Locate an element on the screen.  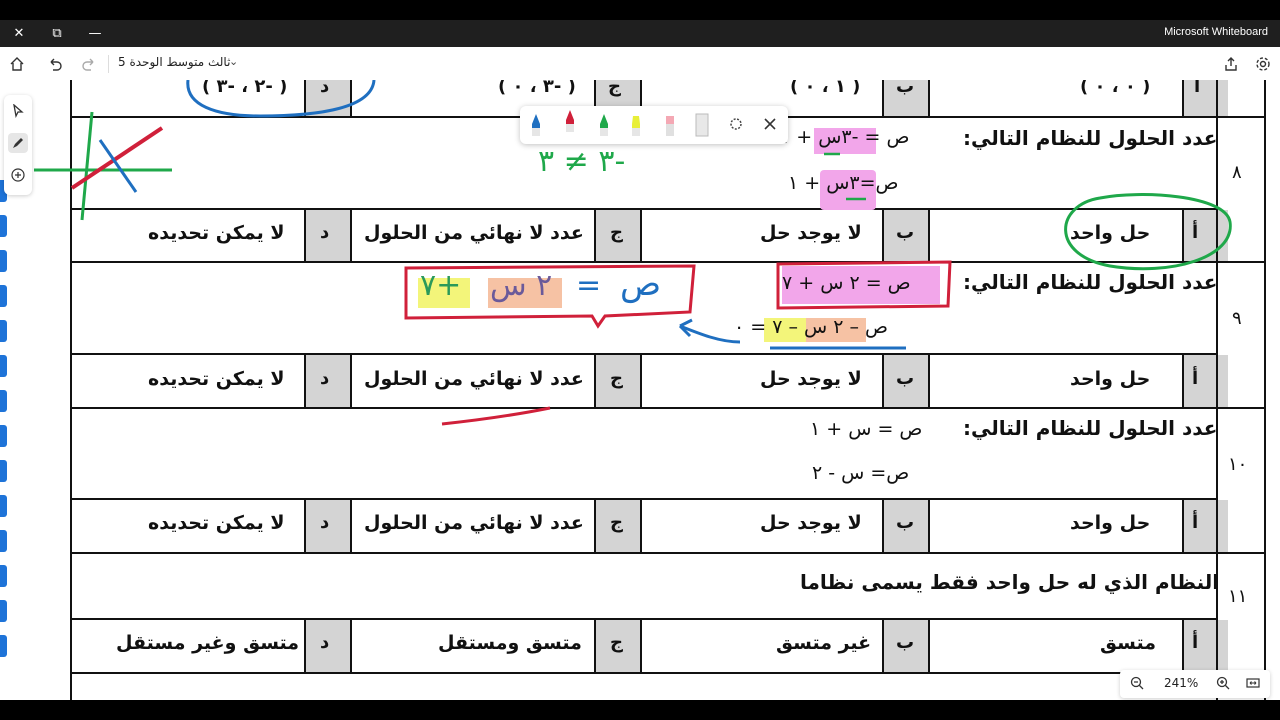
equation-1: ص = -٣س + ١ is located at coordinates (845, 137).